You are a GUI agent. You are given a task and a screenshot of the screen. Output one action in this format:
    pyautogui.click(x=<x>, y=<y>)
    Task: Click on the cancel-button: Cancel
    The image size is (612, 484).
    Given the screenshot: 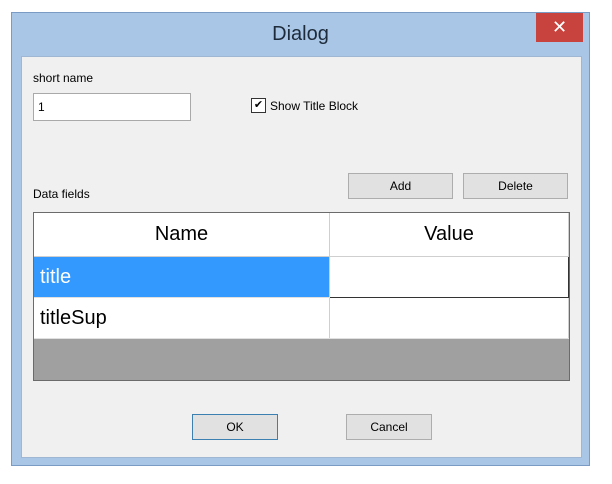 What is the action you would take?
    pyautogui.click(x=389, y=427)
    